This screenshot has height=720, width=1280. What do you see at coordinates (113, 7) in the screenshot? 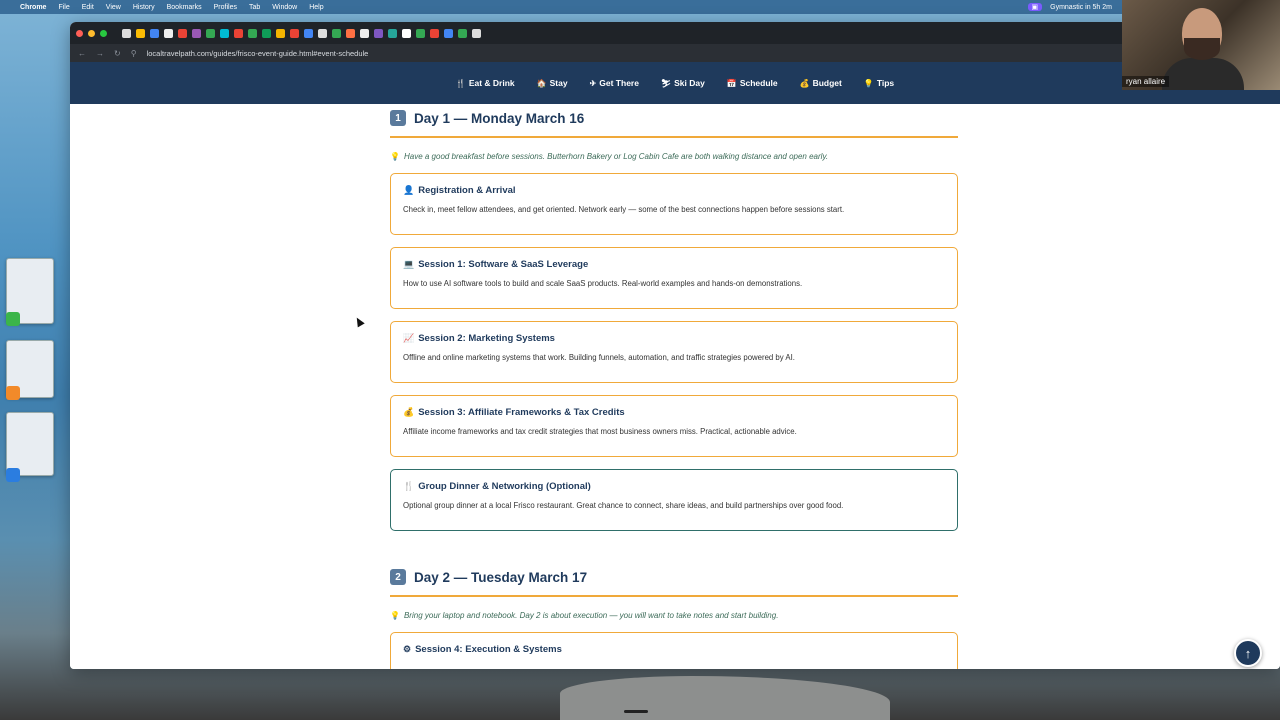
I see `menu-view: View` at bounding box center [113, 7].